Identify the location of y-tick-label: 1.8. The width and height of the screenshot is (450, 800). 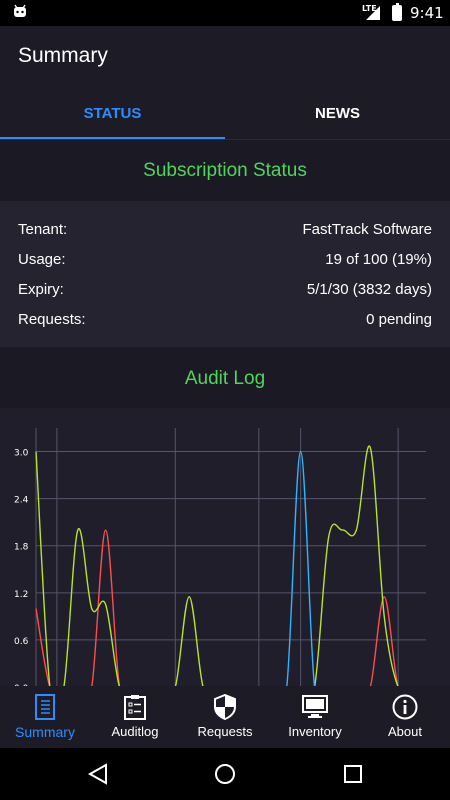
(21, 548).